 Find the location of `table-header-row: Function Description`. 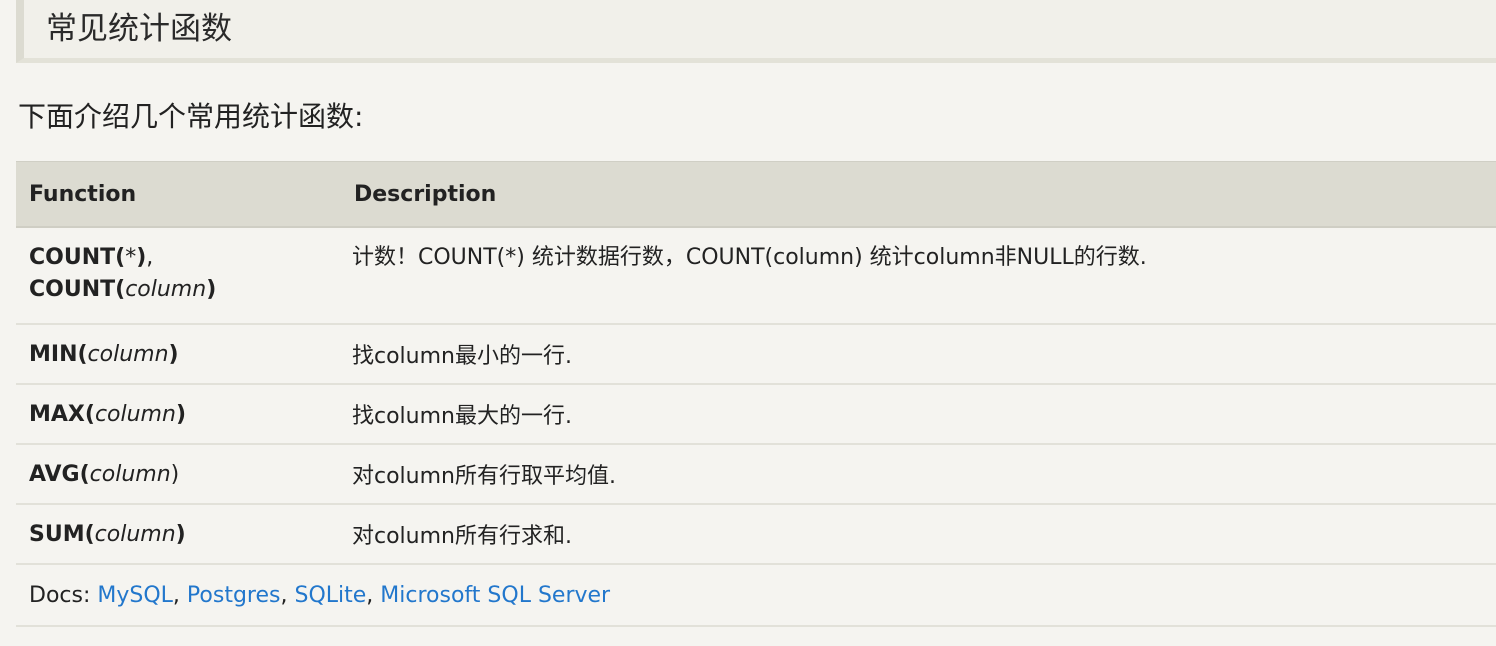

table-header-row: Function Description is located at coordinates (756, 194).